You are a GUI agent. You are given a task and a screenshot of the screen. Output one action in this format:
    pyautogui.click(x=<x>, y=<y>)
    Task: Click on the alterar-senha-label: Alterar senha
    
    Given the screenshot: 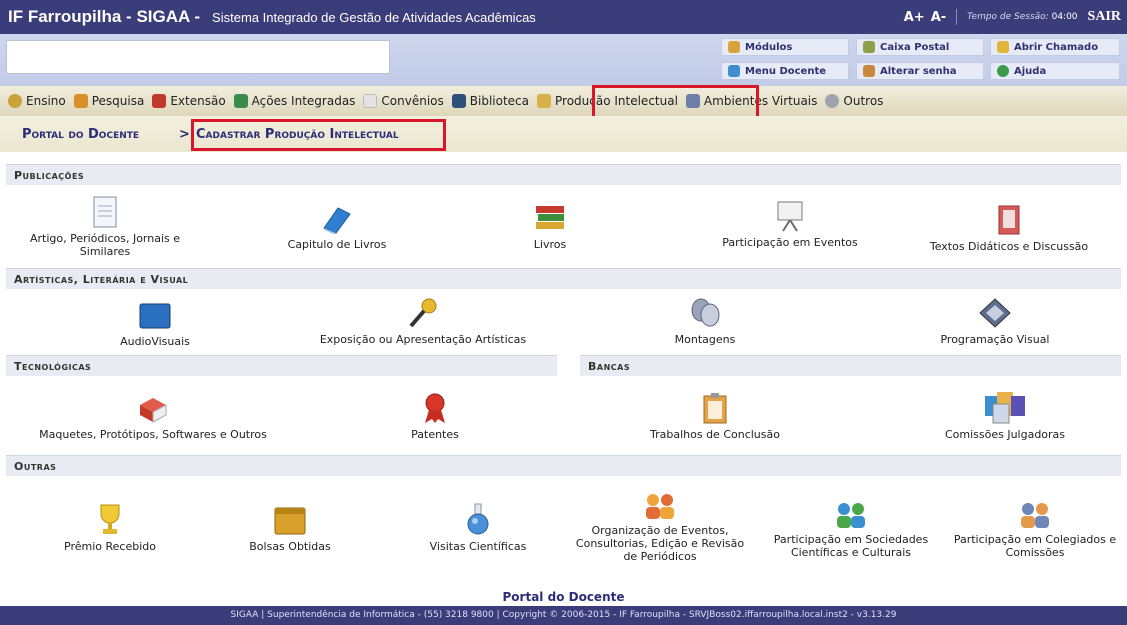 What is the action you would take?
    pyautogui.click(x=918, y=71)
    